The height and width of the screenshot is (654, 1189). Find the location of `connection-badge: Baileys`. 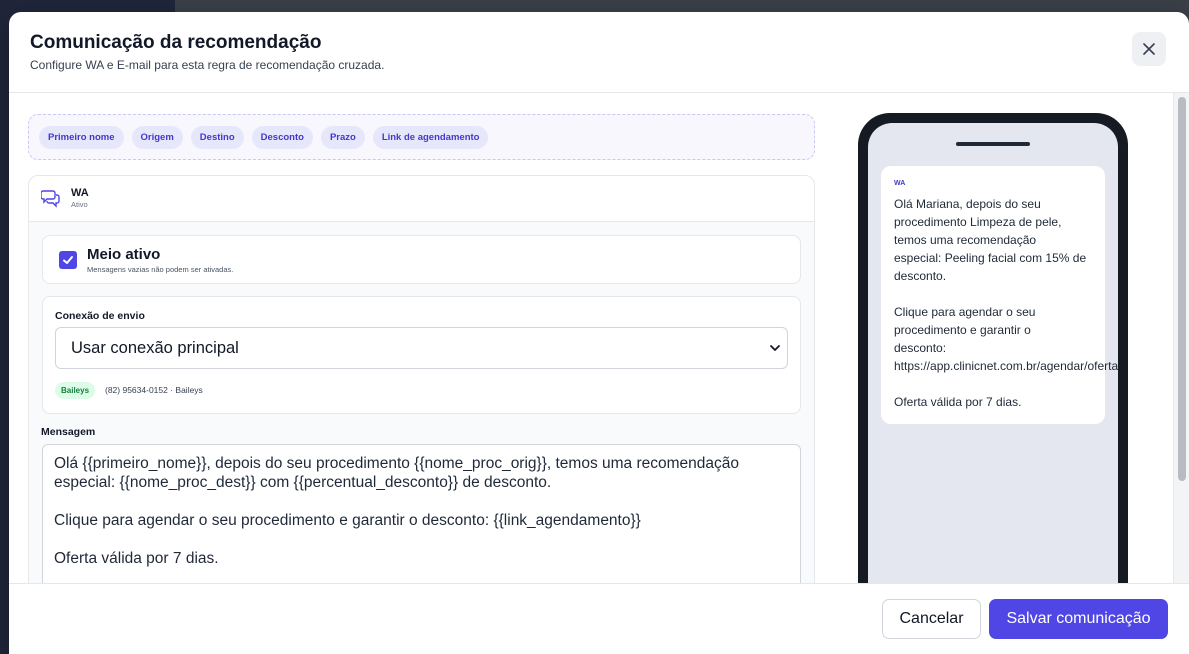

connection-badge: Baileys is located at coordinates (75, 390).